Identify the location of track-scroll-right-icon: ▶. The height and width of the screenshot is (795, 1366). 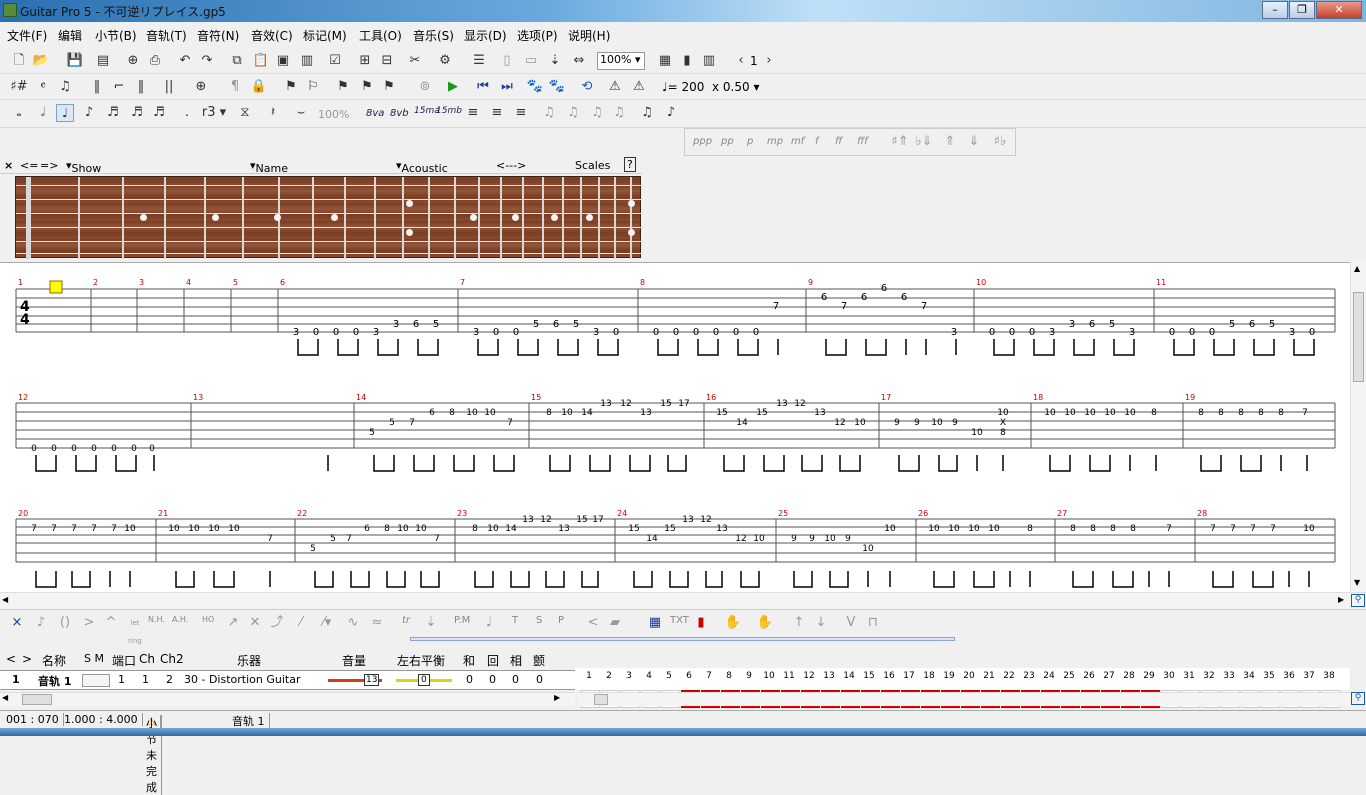
(557, 697).